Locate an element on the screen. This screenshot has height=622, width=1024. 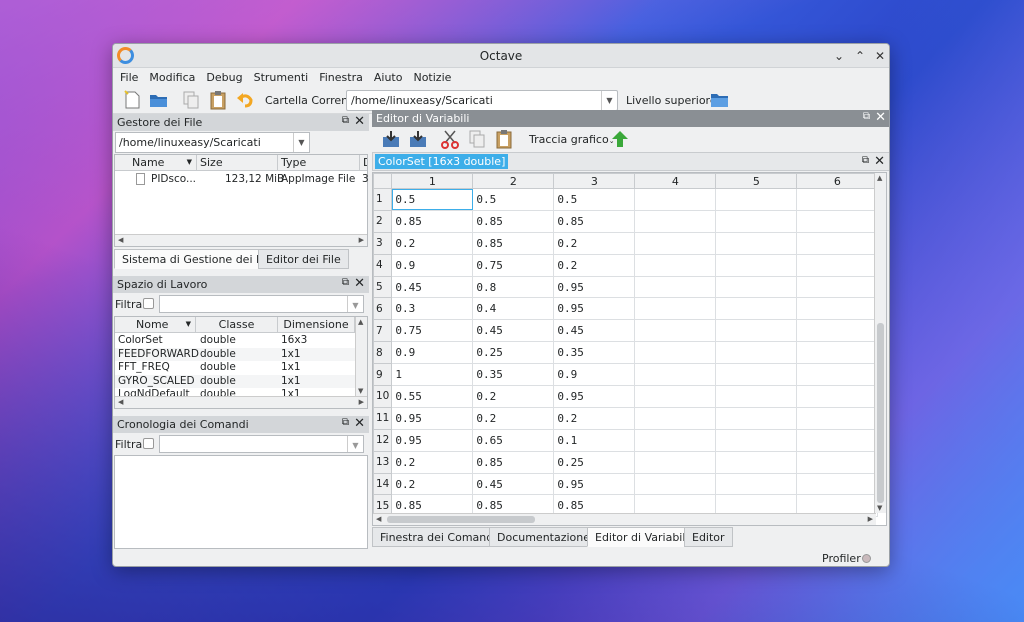
row-header: 7 is located at coordinates (383, 331).